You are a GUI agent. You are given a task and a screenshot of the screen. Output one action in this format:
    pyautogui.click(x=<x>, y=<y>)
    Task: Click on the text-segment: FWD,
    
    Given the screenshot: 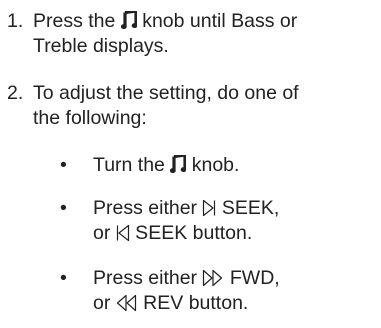 What is the action you would take?
    pyautogui.click(x=252, y=278)
    